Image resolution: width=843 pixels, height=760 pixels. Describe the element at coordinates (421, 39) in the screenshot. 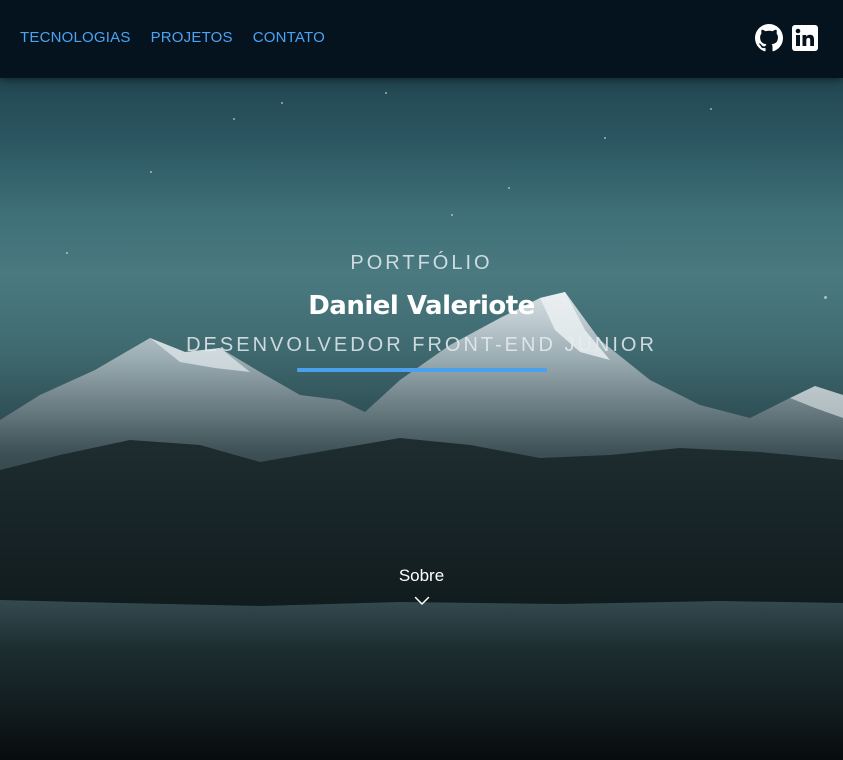

I see `navbar: TECNOLOGIAS PROJETOS CONTATO` at that location.